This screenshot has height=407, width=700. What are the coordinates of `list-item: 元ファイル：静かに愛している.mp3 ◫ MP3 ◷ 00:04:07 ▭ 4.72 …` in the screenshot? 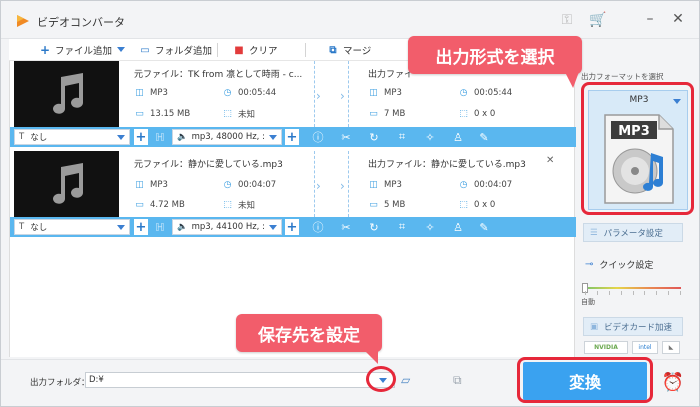 It's located at (293, 184).